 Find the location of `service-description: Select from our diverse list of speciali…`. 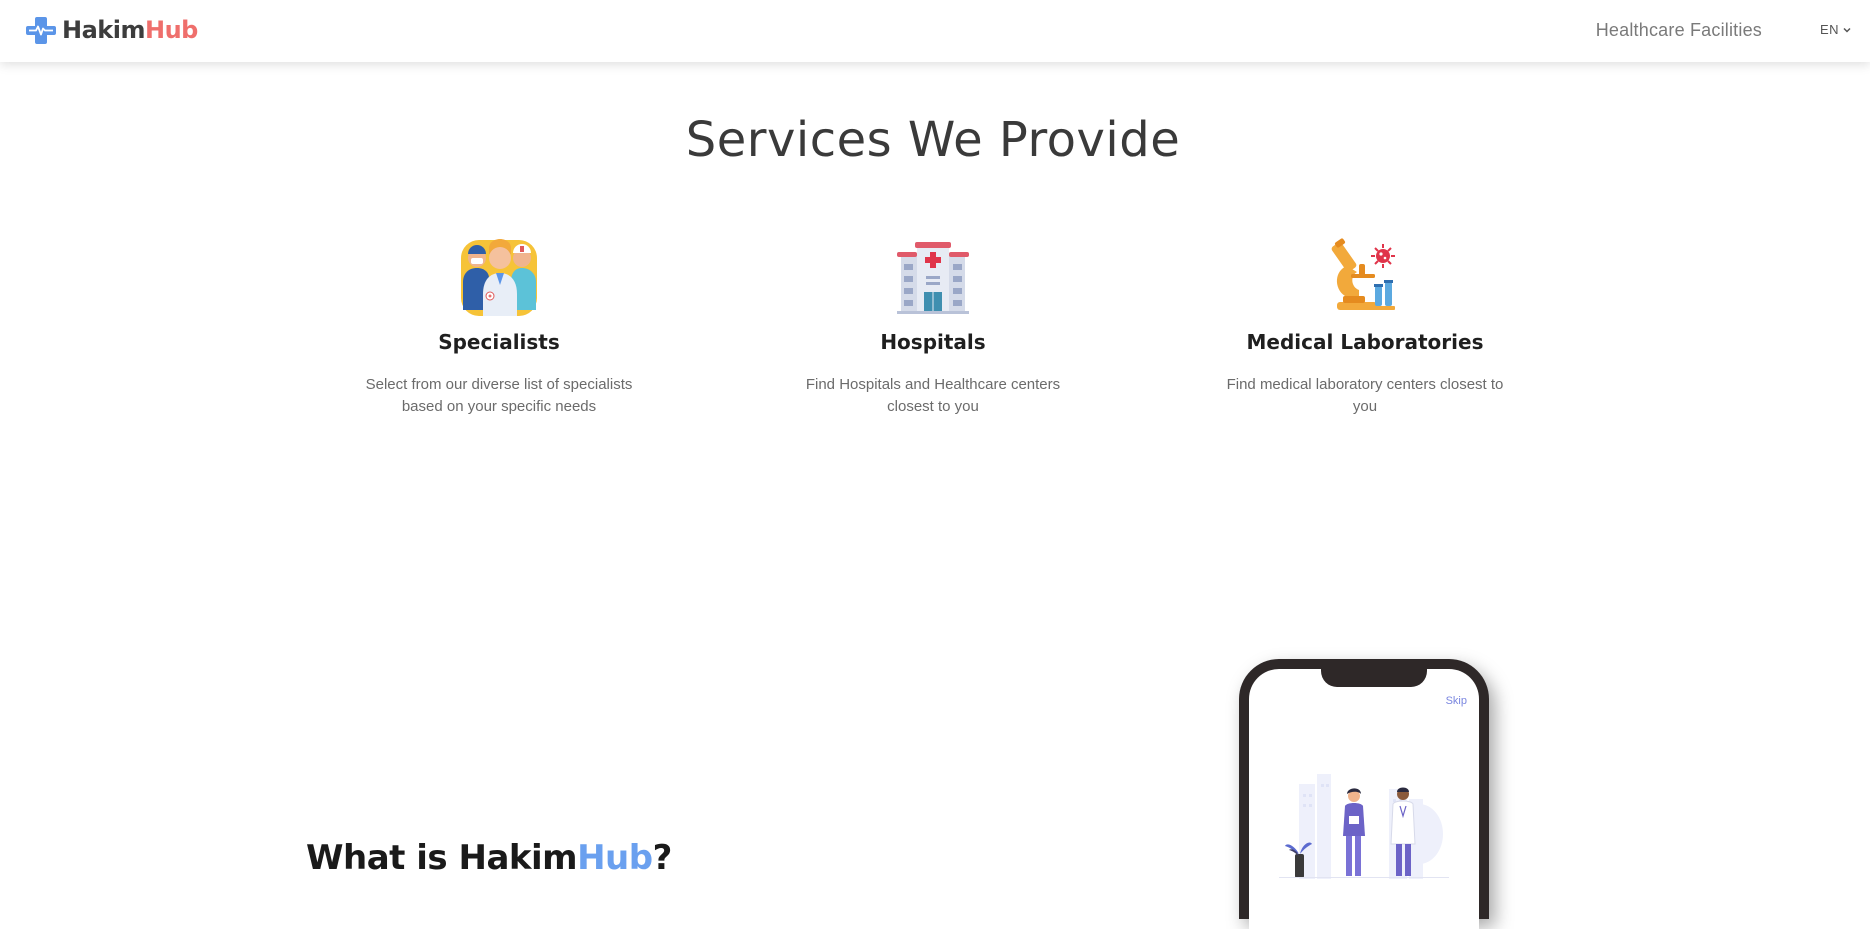

service-description: Select from our diverse list of speciali… is located at coordinates (499, 395).